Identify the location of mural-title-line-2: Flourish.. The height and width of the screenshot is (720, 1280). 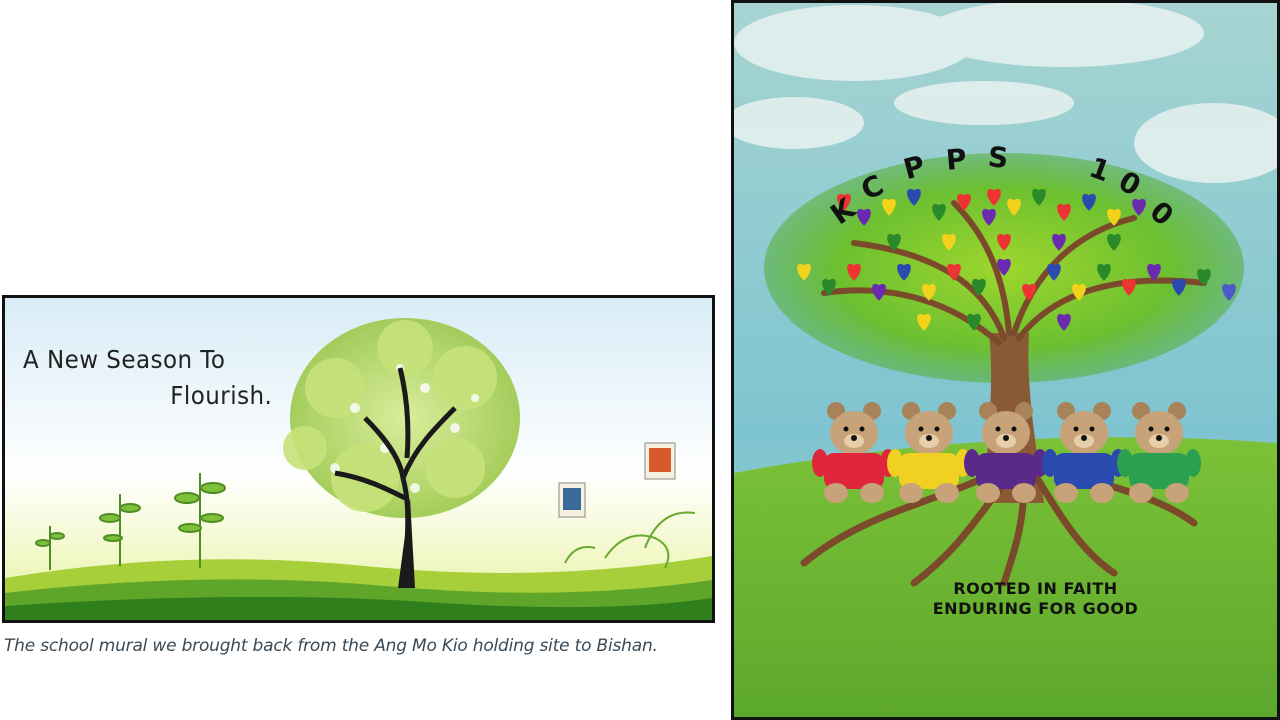
(221, 395).